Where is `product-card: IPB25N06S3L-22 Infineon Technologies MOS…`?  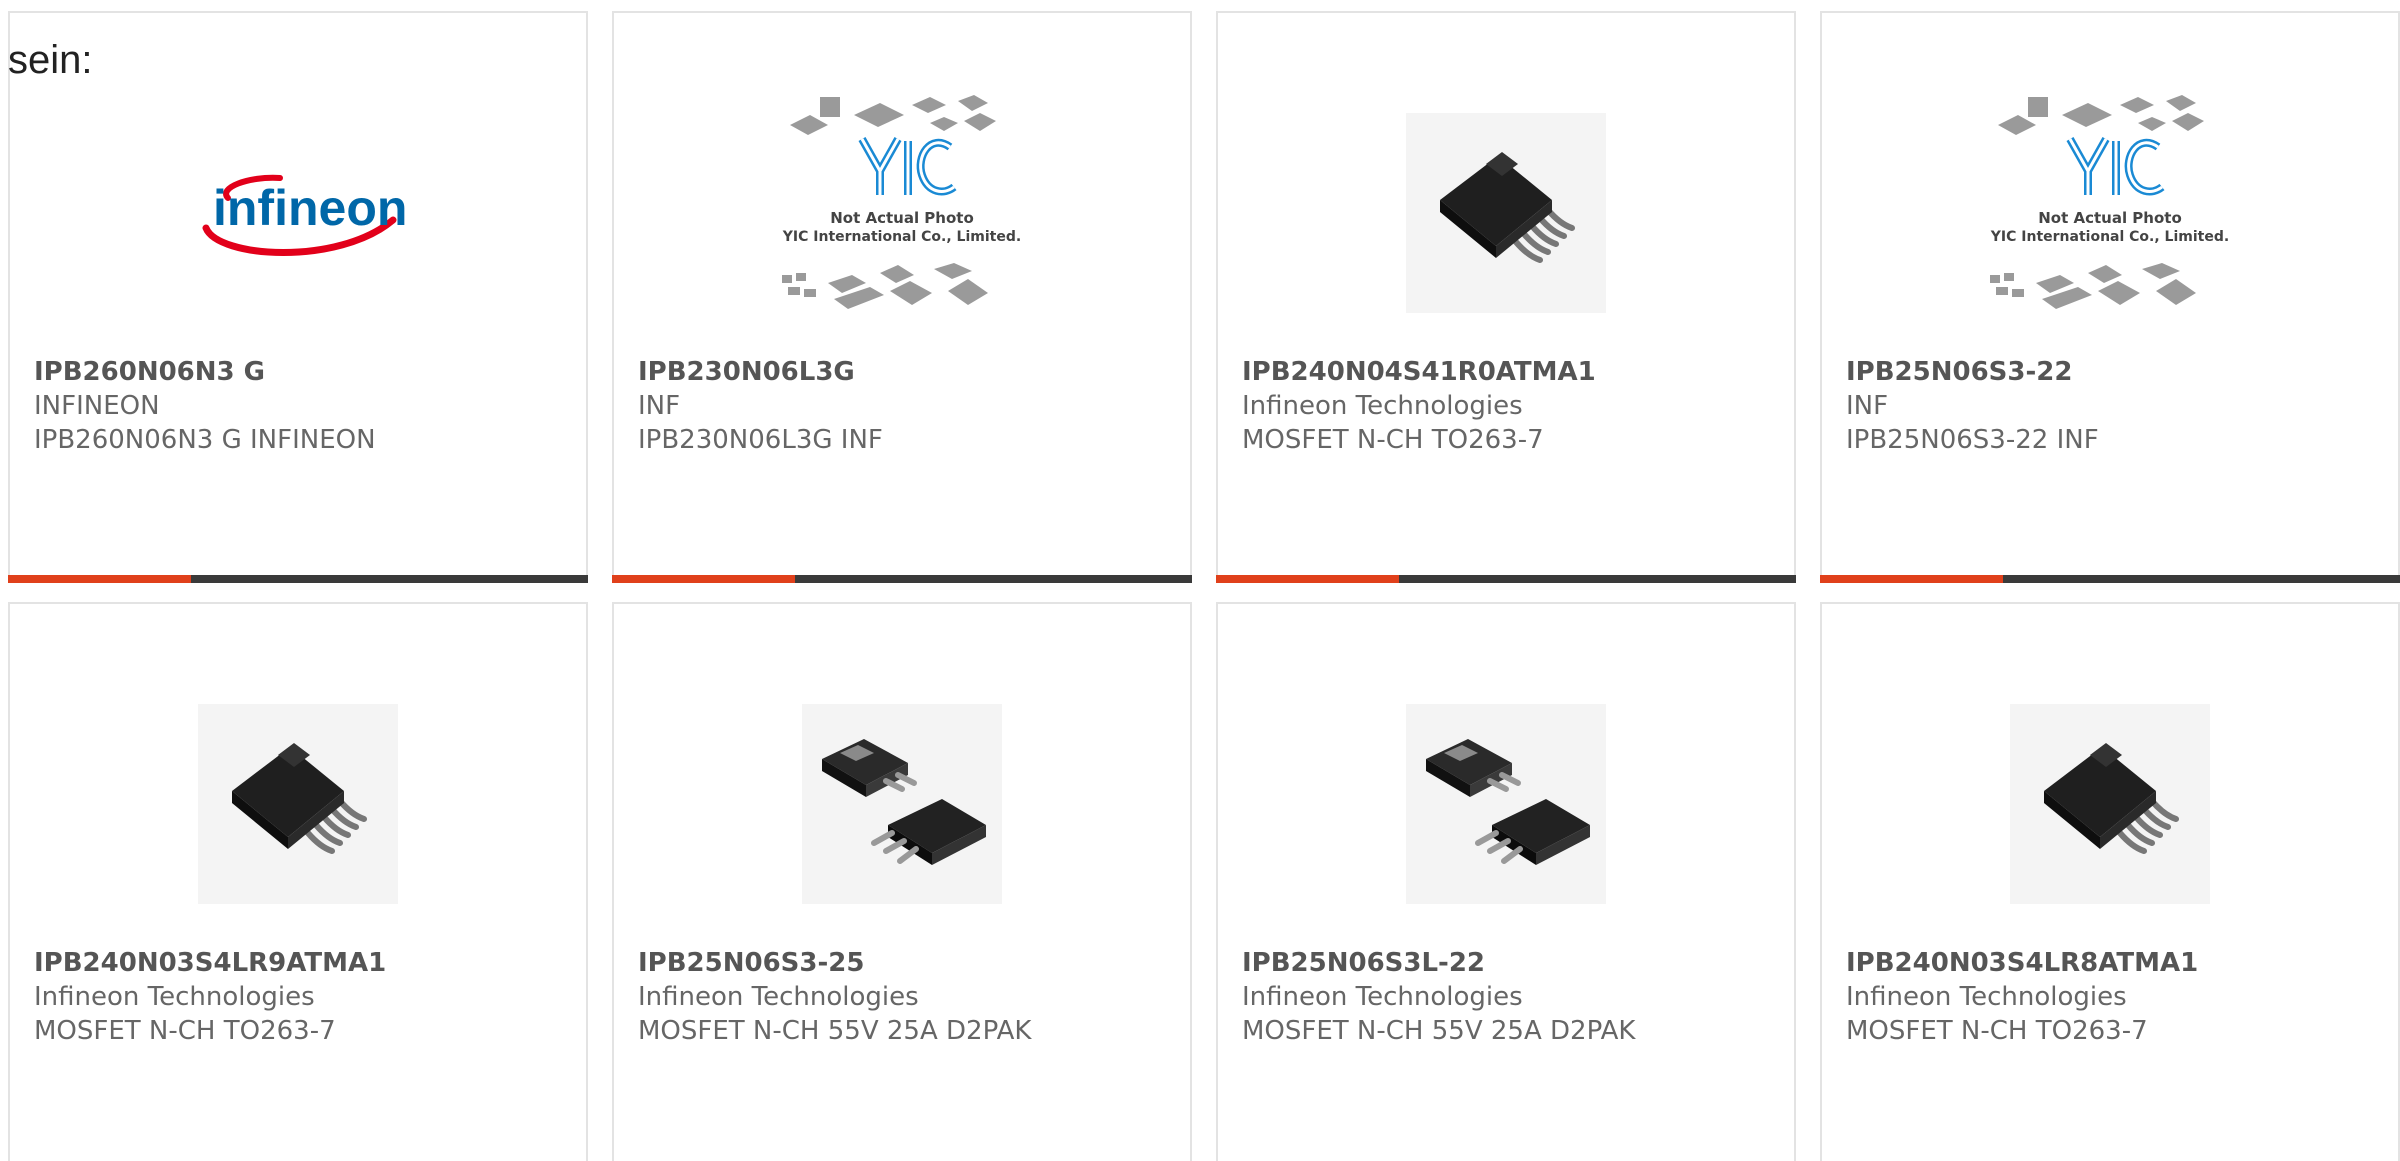 product-card: IPB25N06S3L-22 Infineon Technologies MOS… is located at coordinates (1506, 881).